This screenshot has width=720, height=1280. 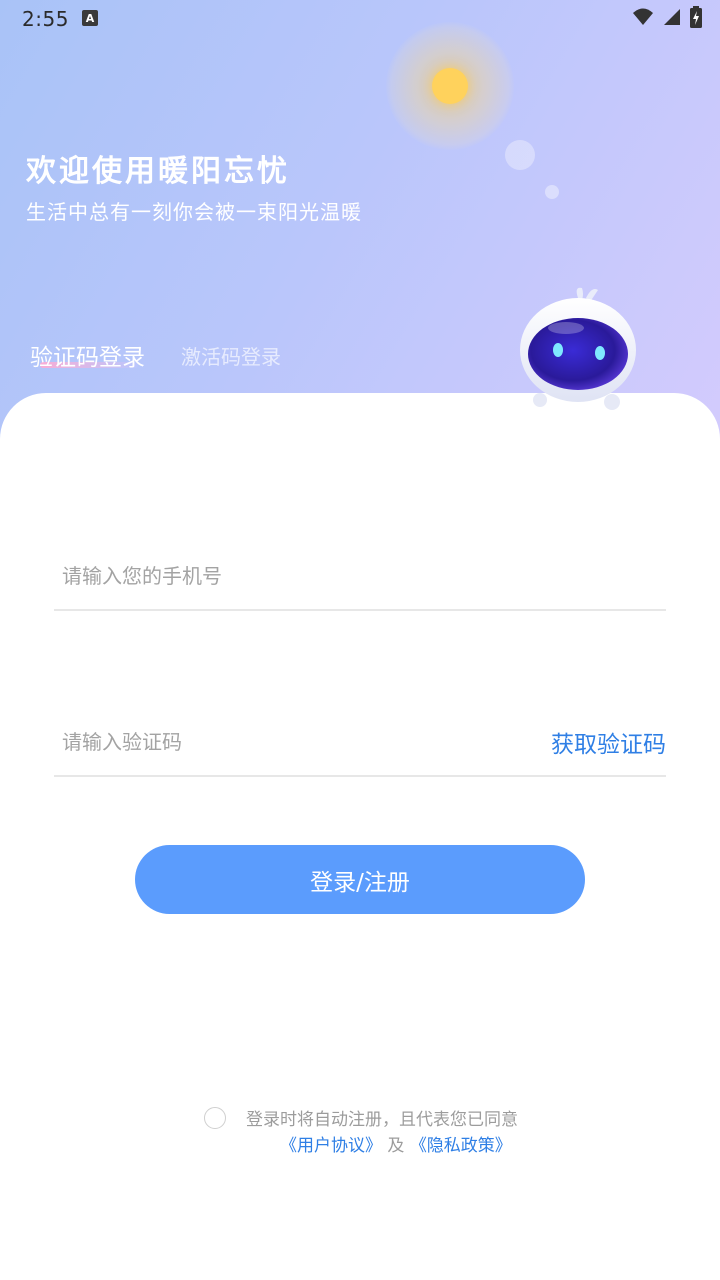 What do you see at coordinates (672, 17) in the screenshot?
I see `cell-signal-icon` at bounding box center [672, 17].